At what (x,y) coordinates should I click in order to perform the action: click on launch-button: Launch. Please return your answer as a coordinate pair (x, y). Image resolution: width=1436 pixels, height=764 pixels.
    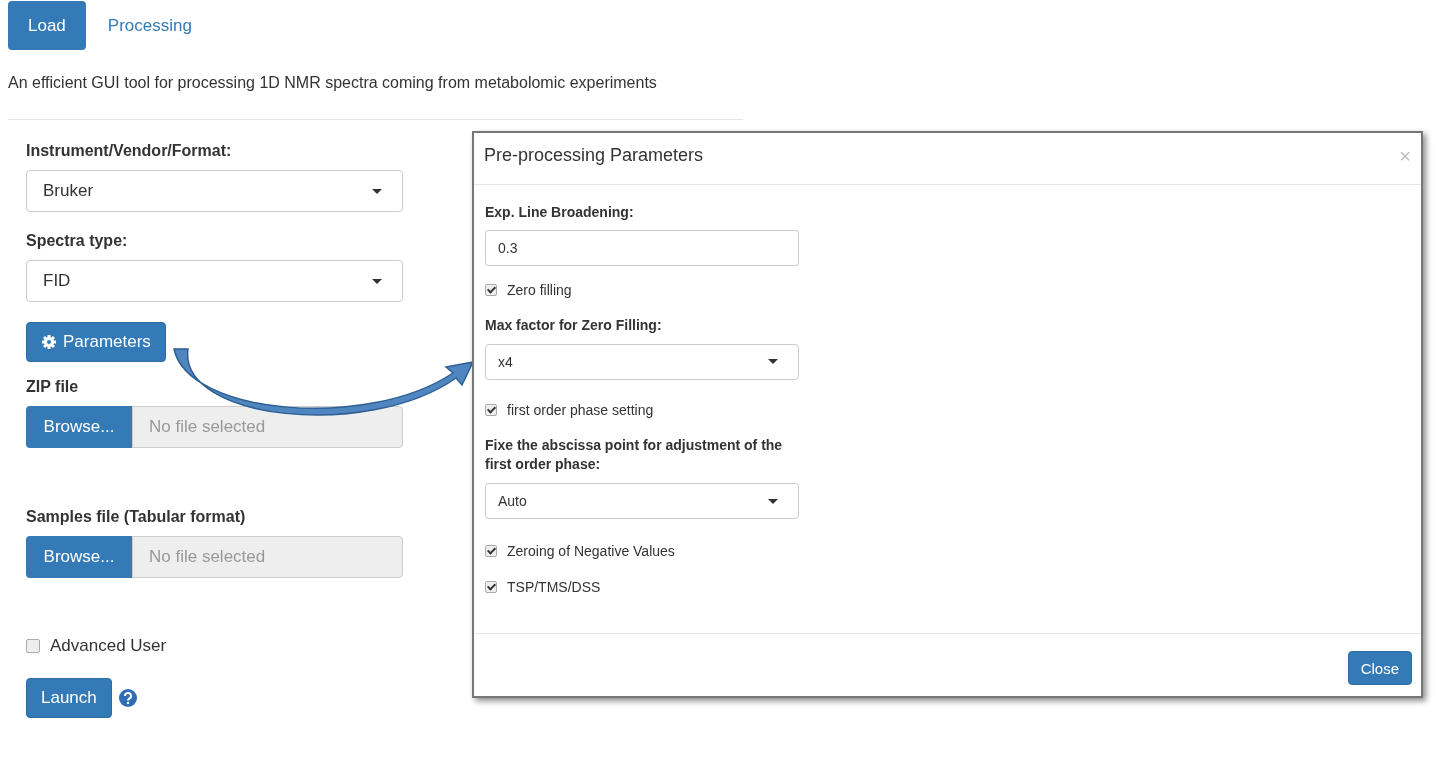
    Looking at the image, I should click on (69, 698).